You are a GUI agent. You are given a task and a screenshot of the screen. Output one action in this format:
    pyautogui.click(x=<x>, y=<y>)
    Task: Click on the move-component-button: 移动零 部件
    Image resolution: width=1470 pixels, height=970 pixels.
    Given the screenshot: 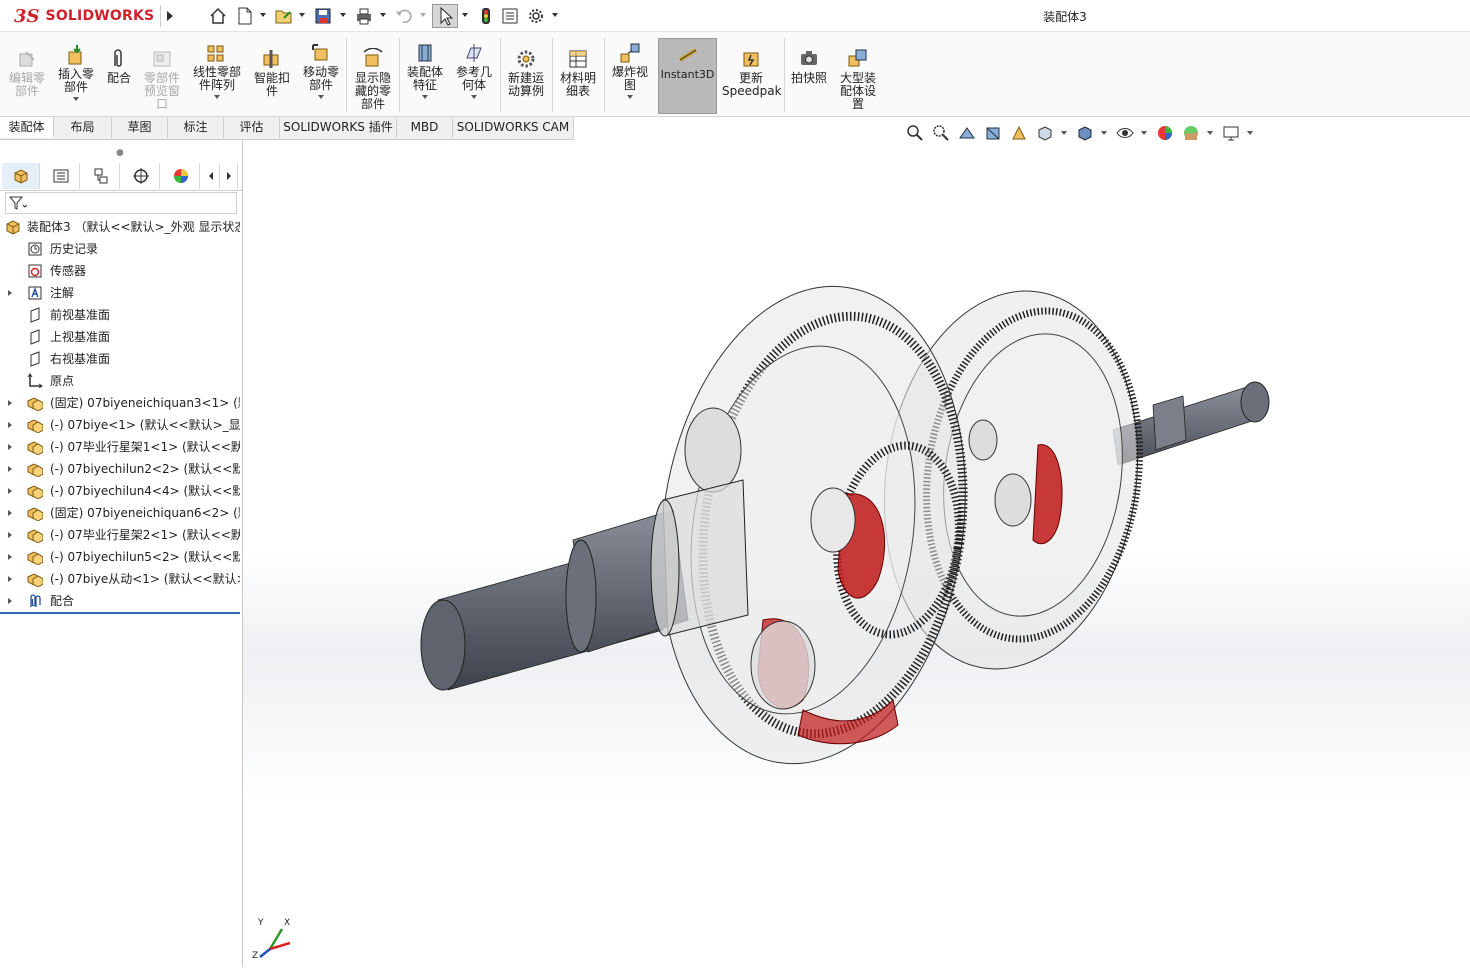 What is the action you would take?
    pyautogui.click(x=321, y=70)
    